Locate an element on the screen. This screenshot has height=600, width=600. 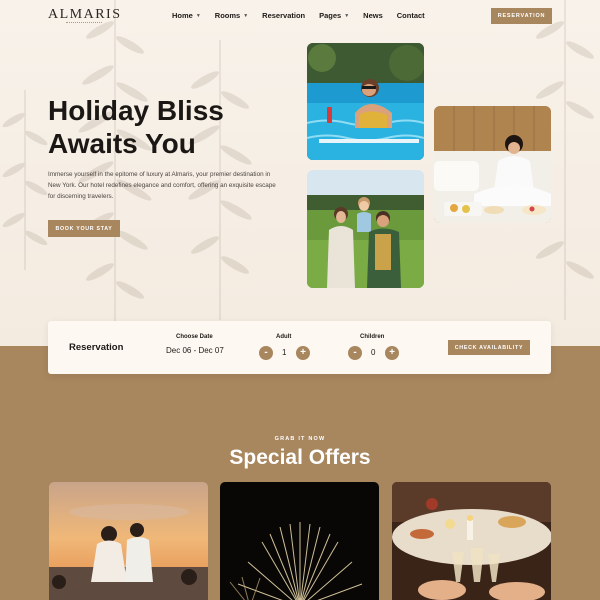
offer-card-dinner is located at coordinates (471, 541).